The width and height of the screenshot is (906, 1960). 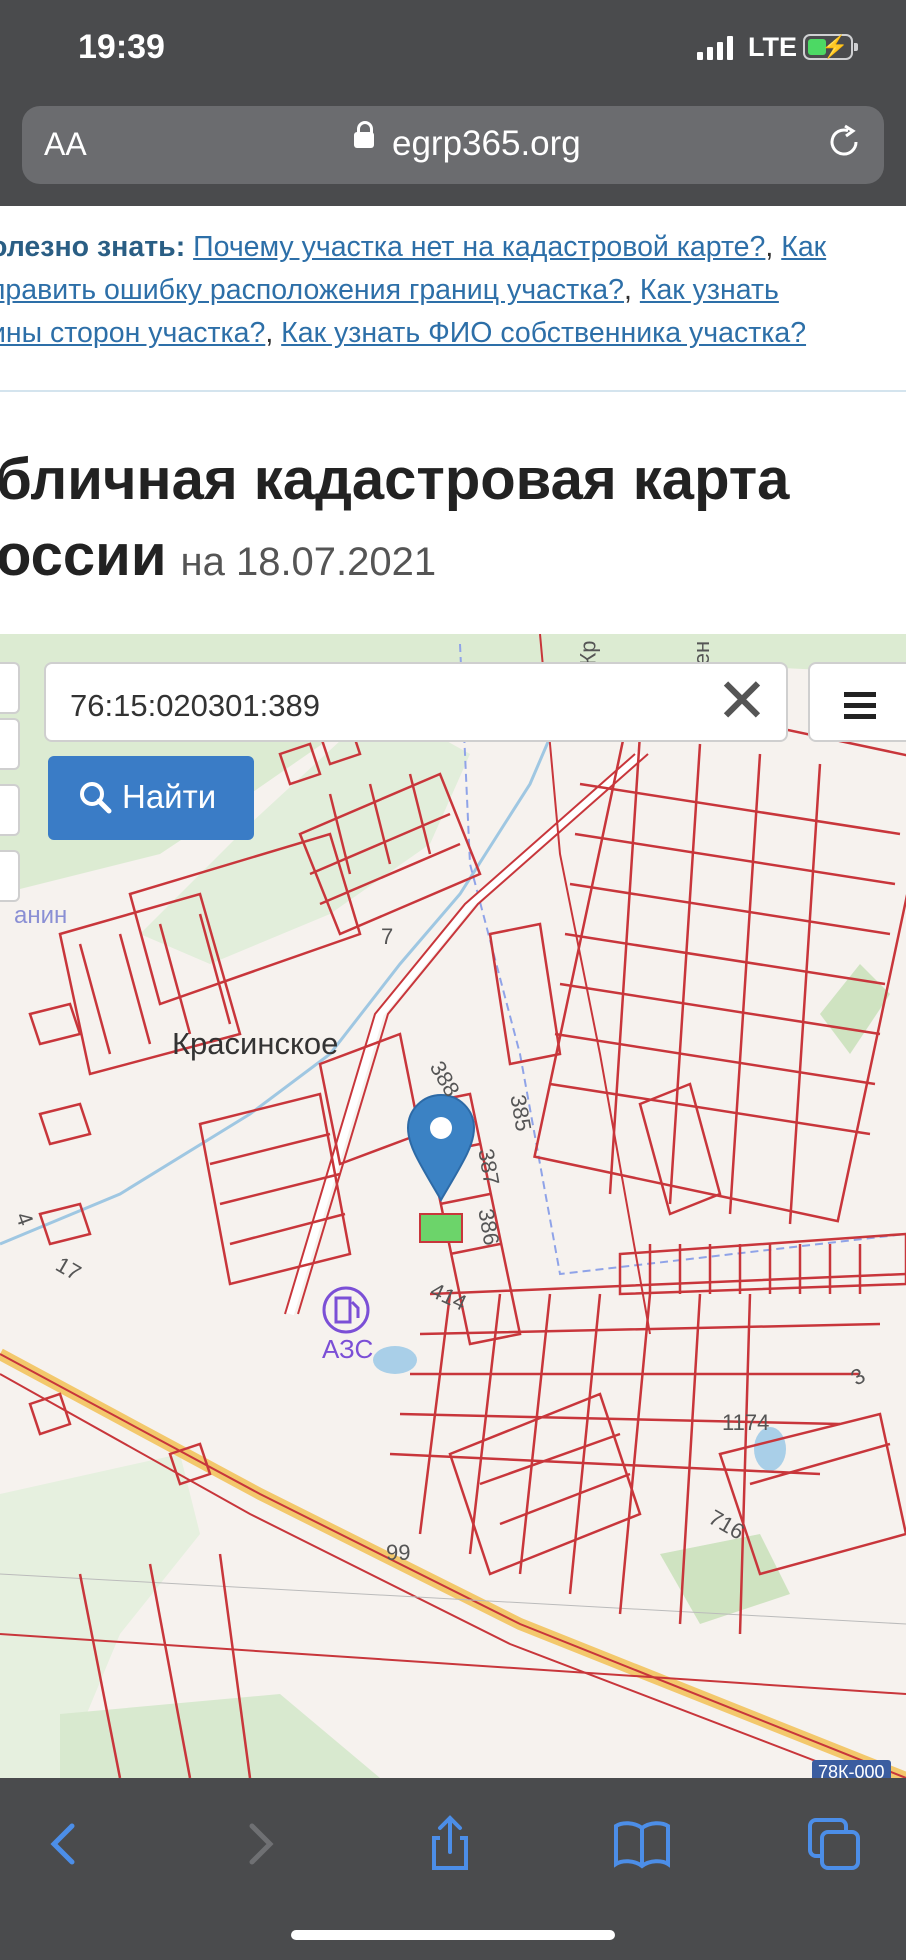 I want to click on text-size-button: AA, so click(x=65, y=144).